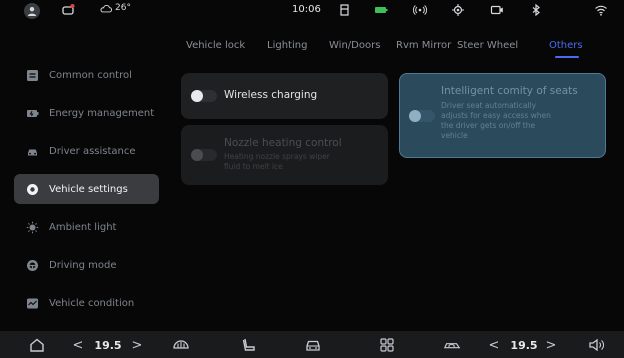 The image size is (624, 358). Describe the element at coordinates (487, 45) in the screenshot. I see `tab-steer-wheel: Steer Wheel` at that location.